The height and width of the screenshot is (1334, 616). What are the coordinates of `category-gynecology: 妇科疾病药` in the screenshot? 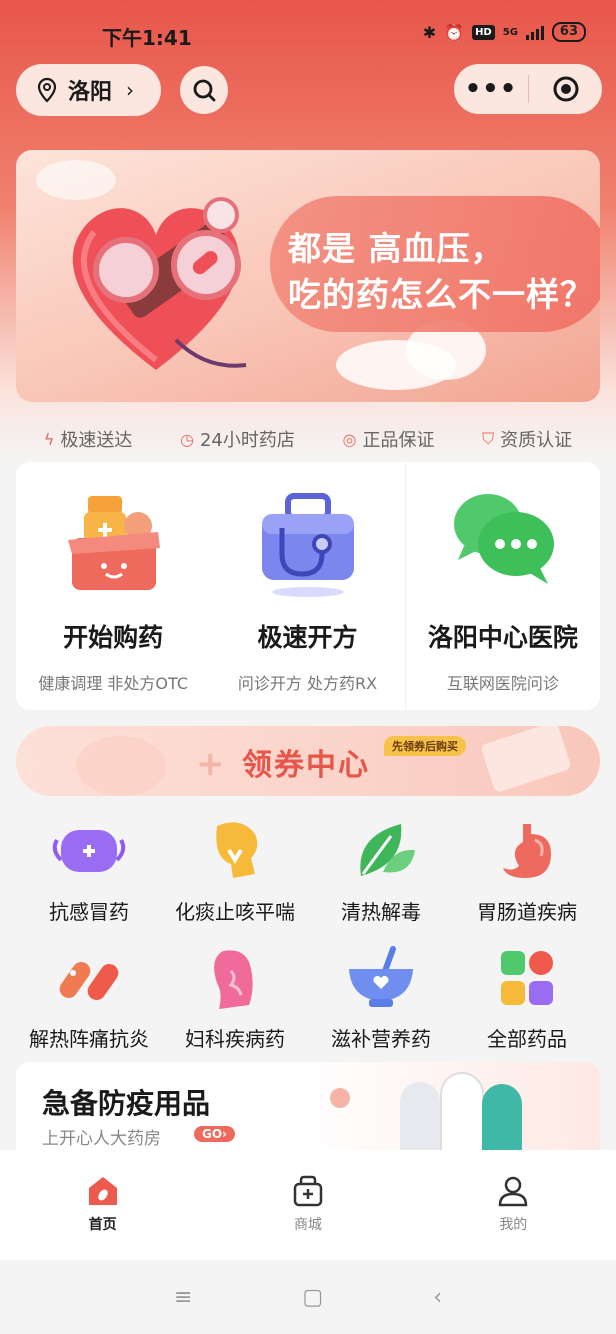 It's located at (235, 997).